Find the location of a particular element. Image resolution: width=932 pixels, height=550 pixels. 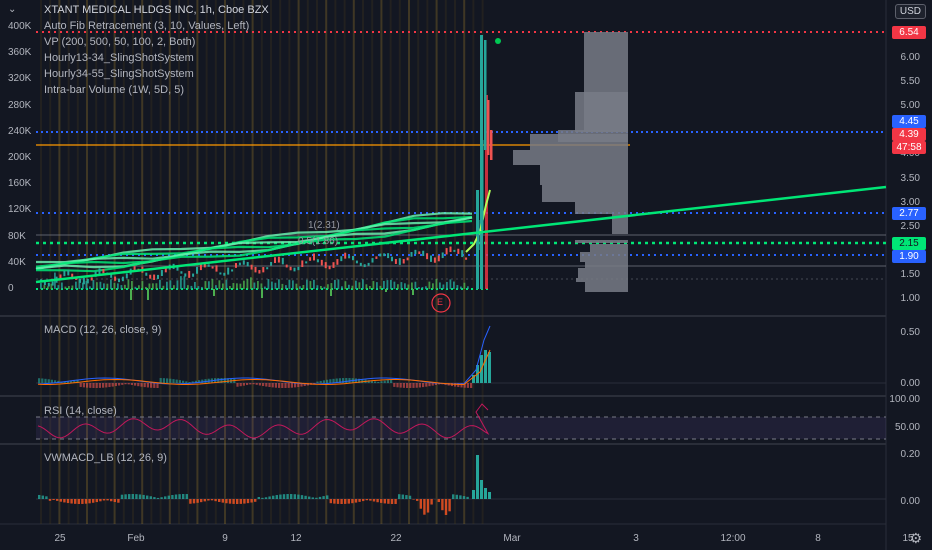

indicator-vp: VP (200, 500, 50, 100, 2, Both) is located at coordinates (156, 42).